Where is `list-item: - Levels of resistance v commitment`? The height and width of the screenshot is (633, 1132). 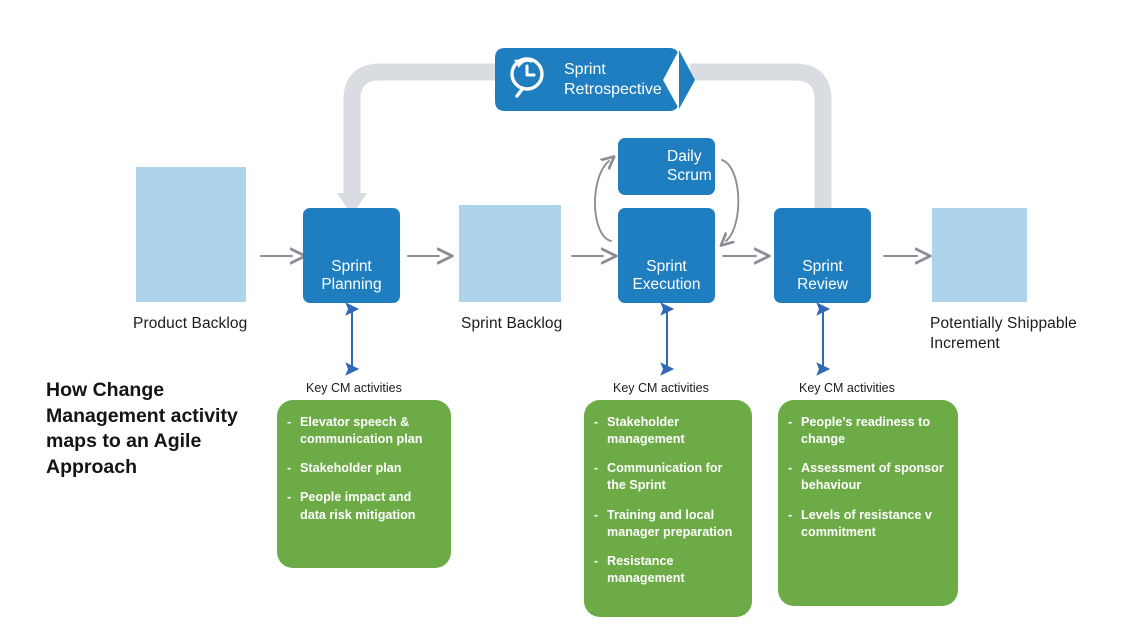
list-item: - Levels of resistance v commitment is located at coordinates (867, 524).